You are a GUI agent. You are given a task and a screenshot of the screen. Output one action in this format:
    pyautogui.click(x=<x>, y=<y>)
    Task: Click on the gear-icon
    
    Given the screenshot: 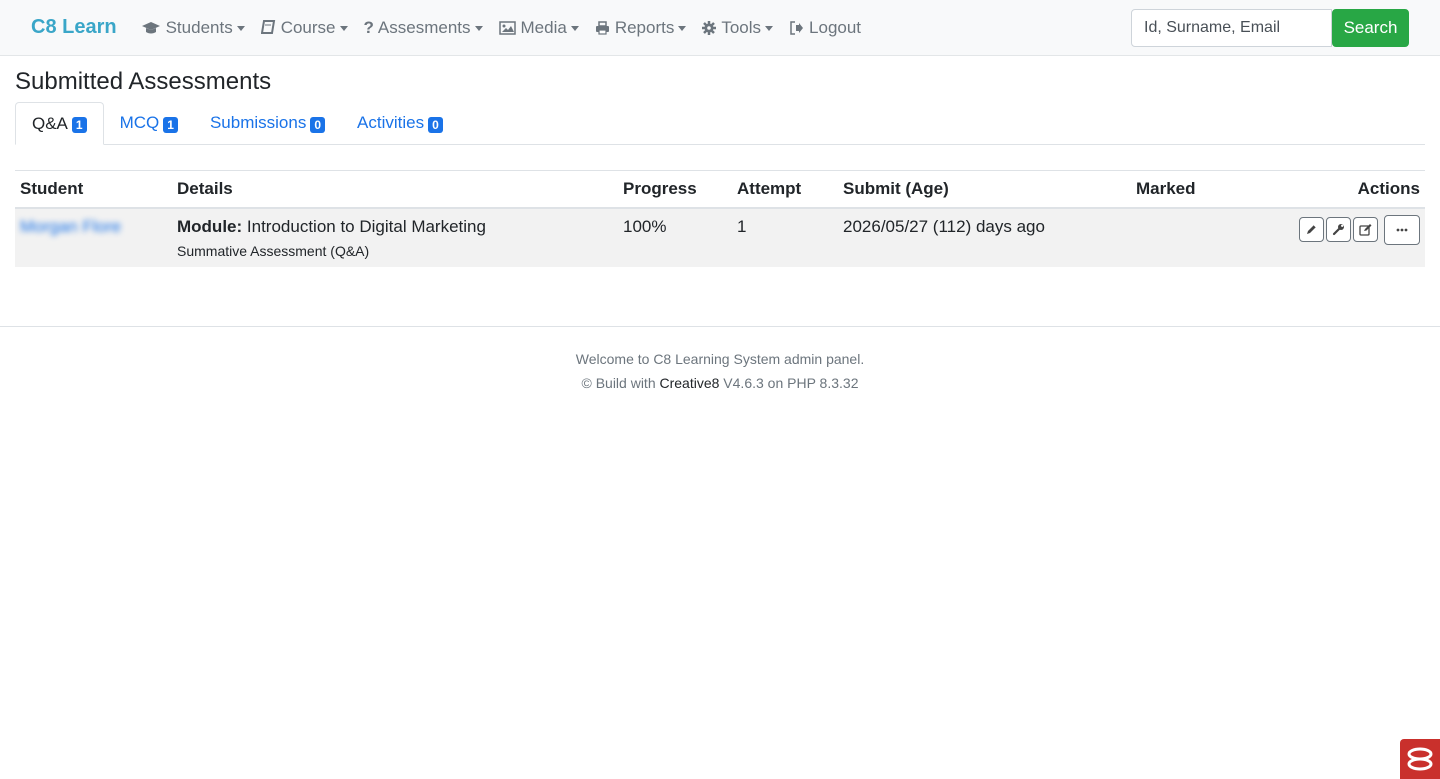 What is the action you would take?
    pyautogui.click(x=709, y=27)
    